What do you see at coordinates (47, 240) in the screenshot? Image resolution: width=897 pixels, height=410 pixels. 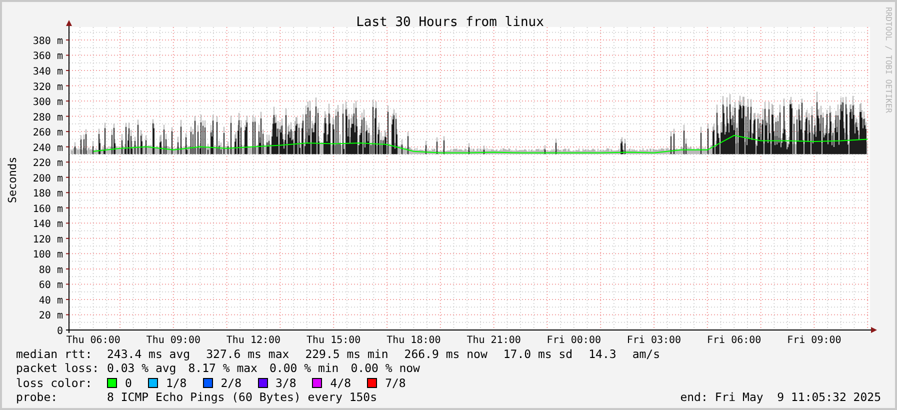 I see `y-tick-label: 120 m` at bounding box center [47, 240].